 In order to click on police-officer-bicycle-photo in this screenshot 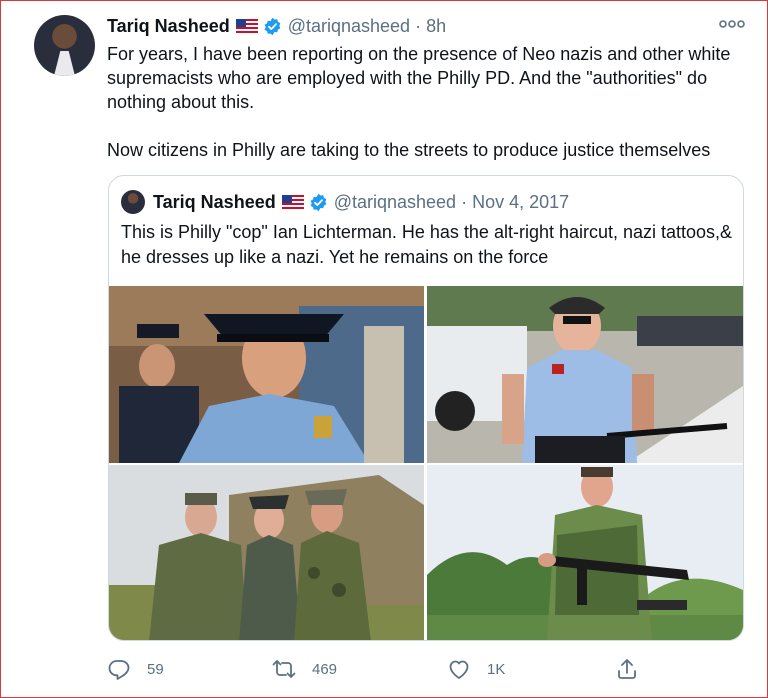, I will do `click(585, 374)`.